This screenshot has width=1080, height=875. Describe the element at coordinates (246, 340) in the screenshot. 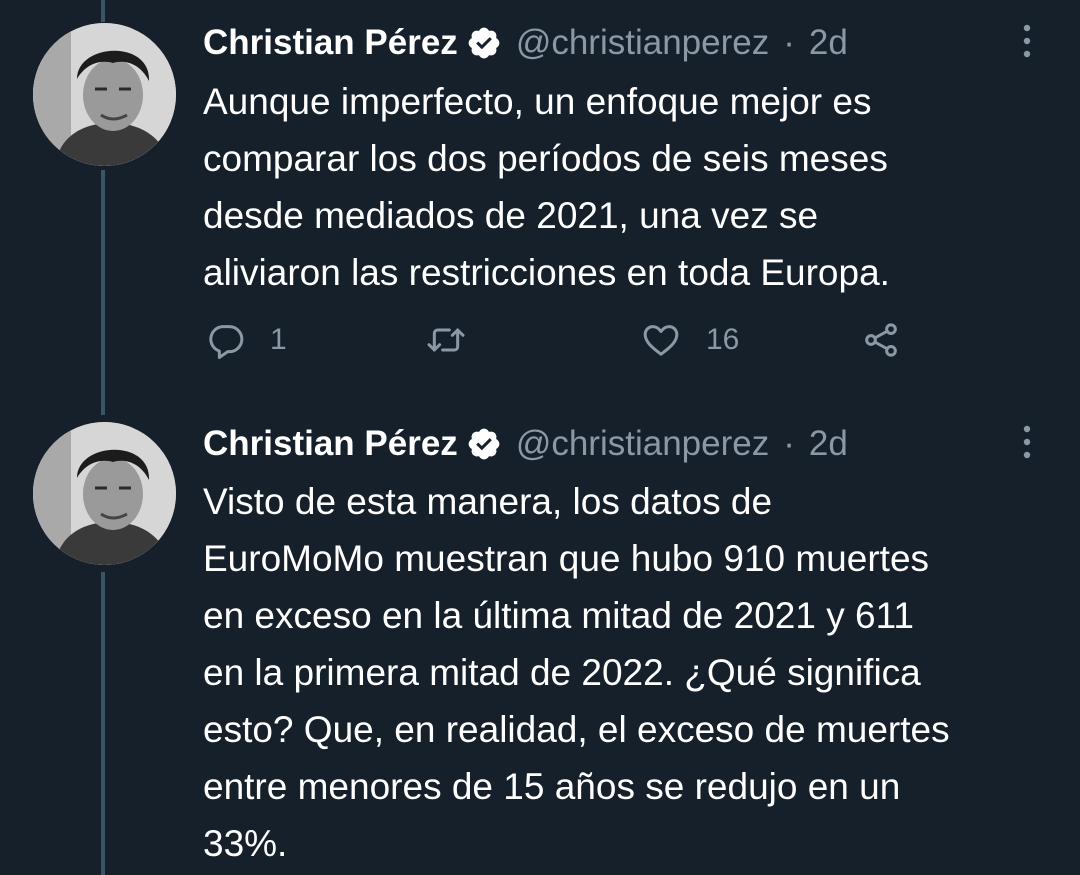

I see `reply-button: 1` at that location.